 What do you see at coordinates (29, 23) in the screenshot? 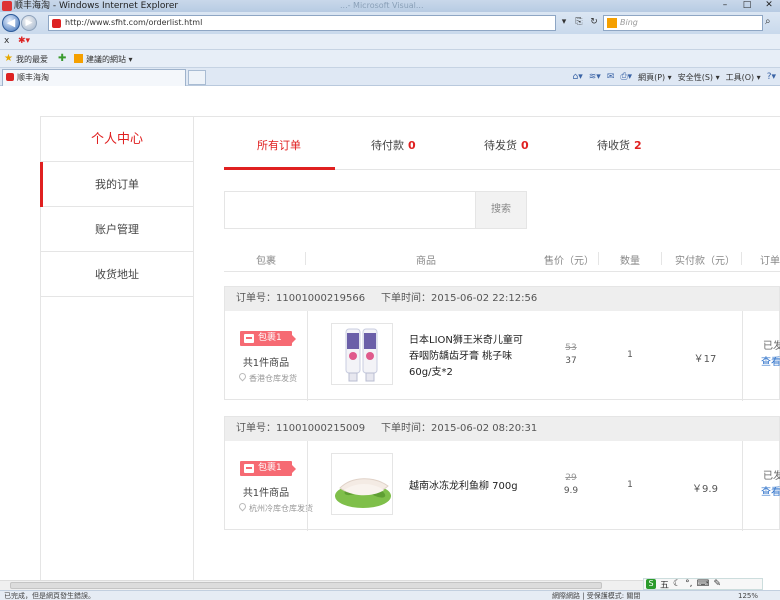
I see `forward-button: ▶` at bounding box center [29, 23].